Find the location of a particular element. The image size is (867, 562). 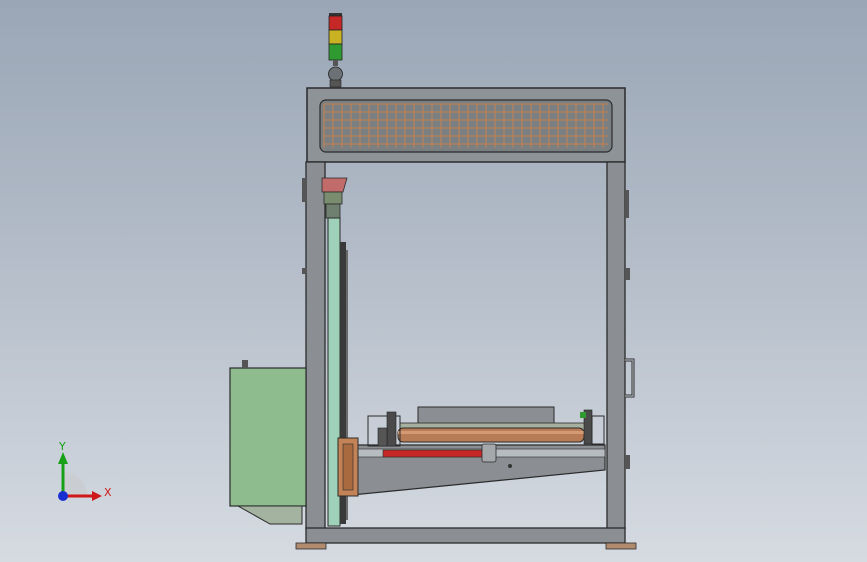

bracket-flange is located at coordinates (348, 467).